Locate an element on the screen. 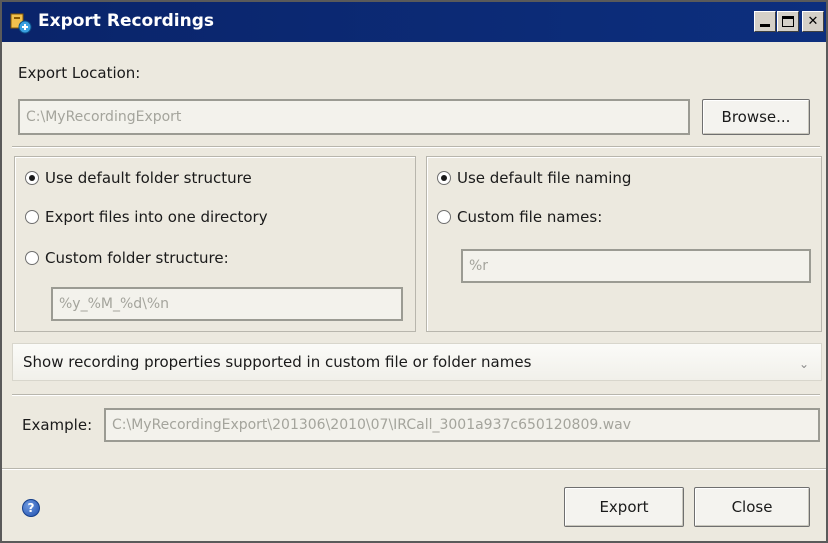 This screenshot has width=828, height=543. close-button: Close is located at coordinates (752, 507).